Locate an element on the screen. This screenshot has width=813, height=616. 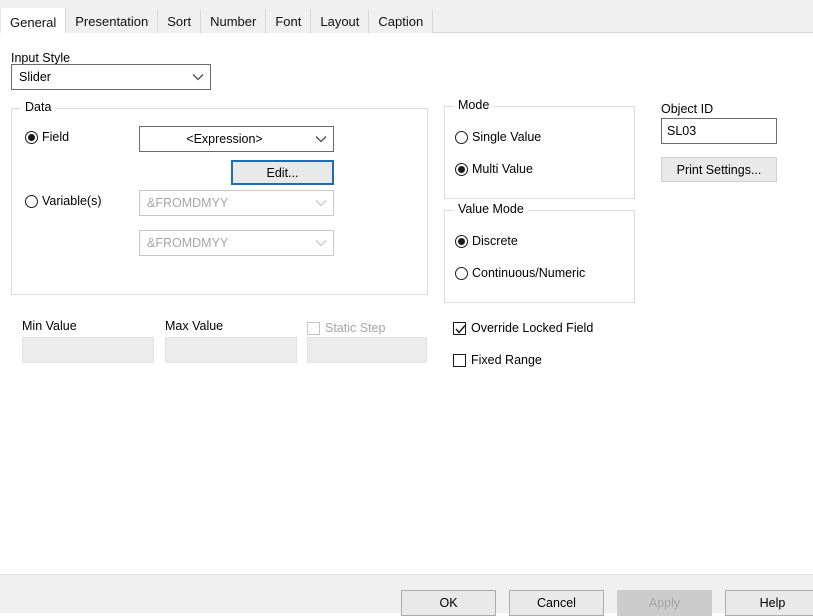
checkmark-icon is located at coordinates (460, 329).